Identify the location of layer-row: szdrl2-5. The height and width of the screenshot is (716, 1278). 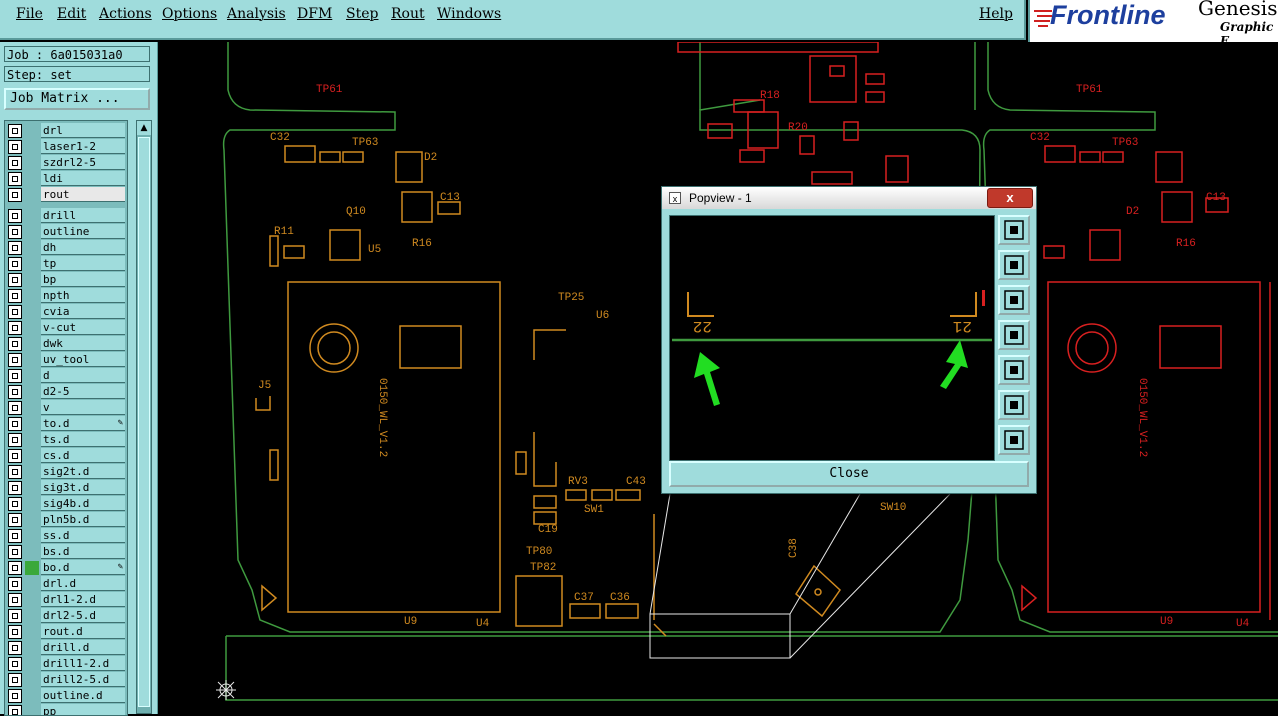
(66, 163).